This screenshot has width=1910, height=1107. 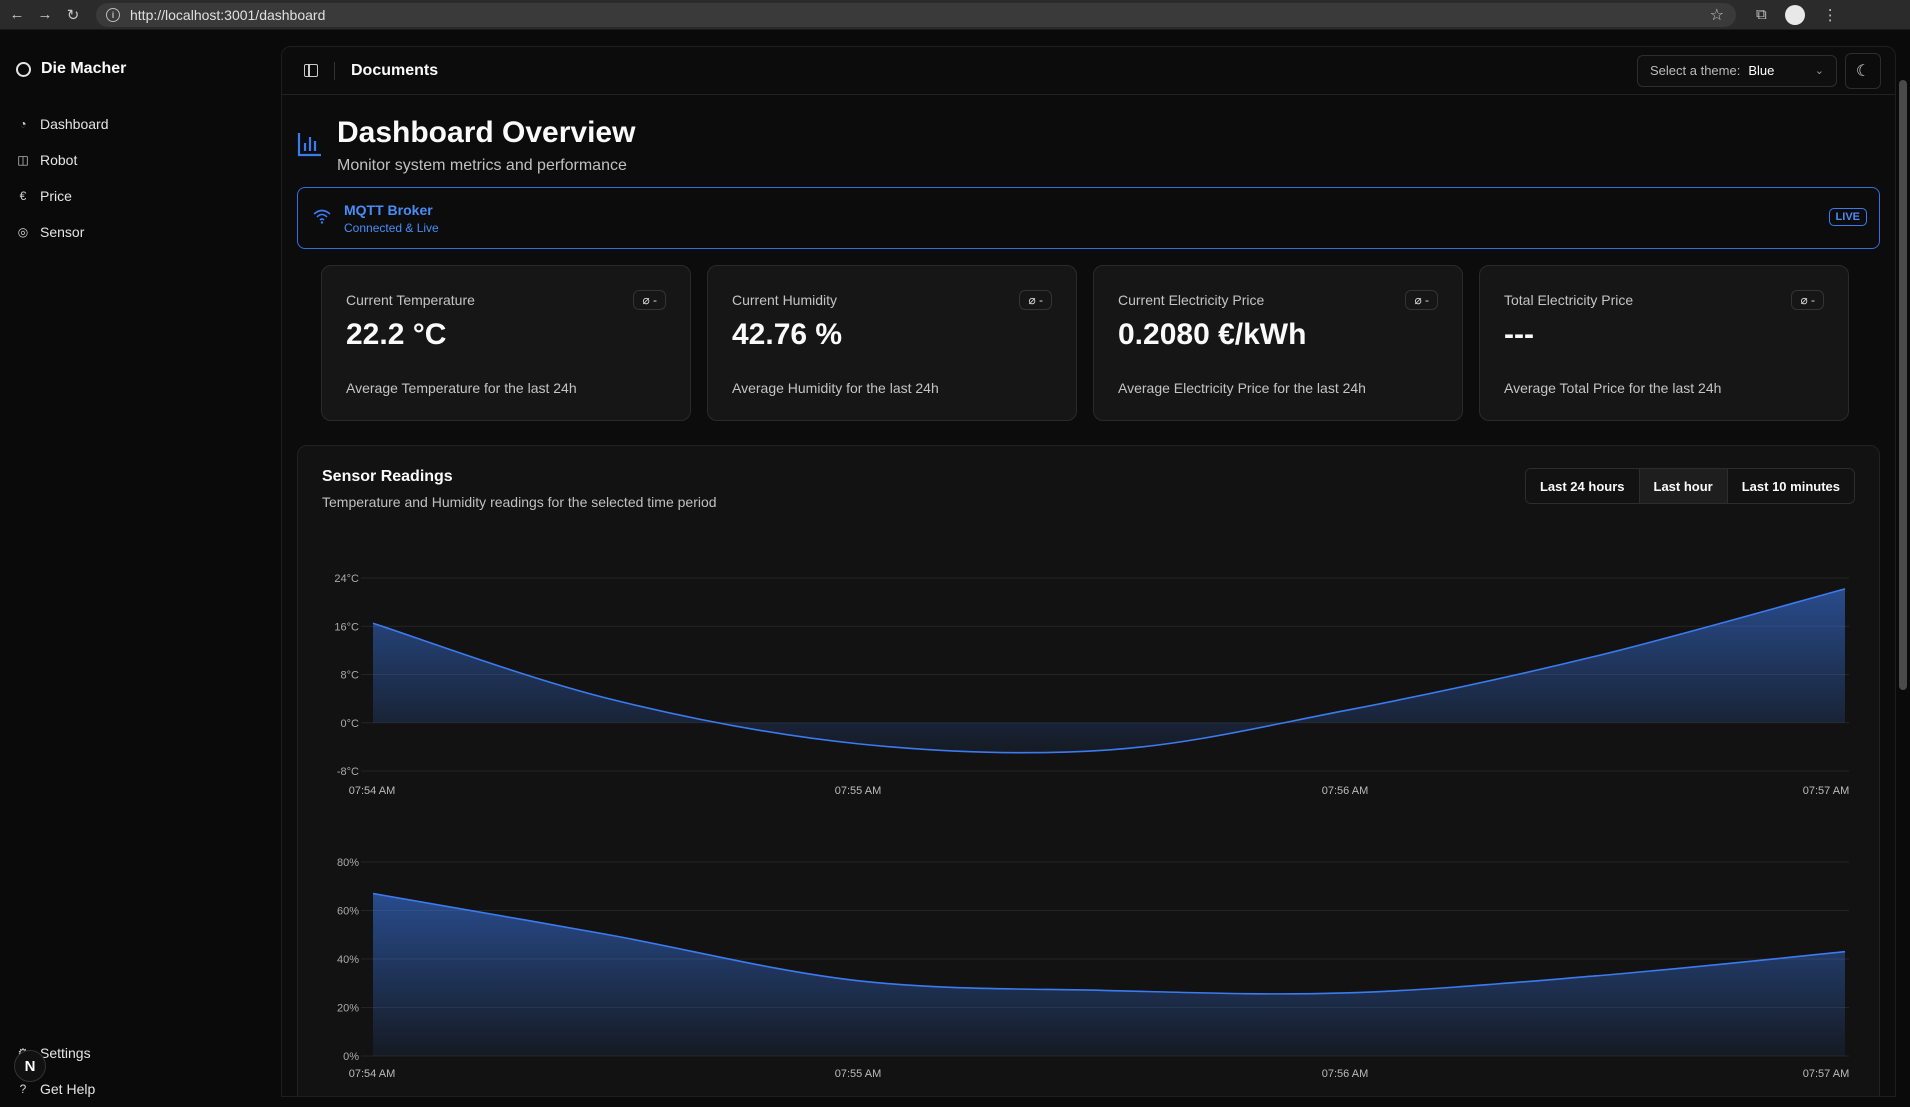 What do you see at coordinates (351, 1057) in the screenshot?
I see `y-tick-label: 0%` at bounding box center [351, 1057].